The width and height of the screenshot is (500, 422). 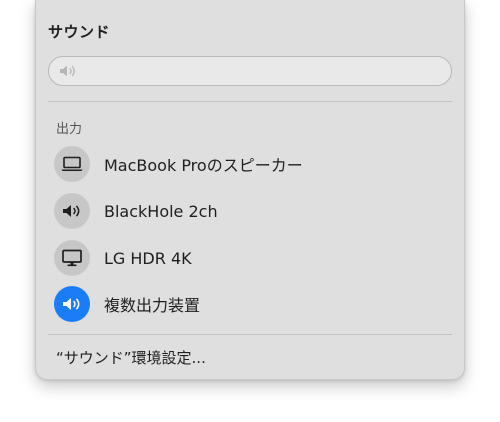 What do you see at coordinates (161, 211) in the screenshot?
I see `device-label: BlackHole 2ch` at bounding box center [161, 211].